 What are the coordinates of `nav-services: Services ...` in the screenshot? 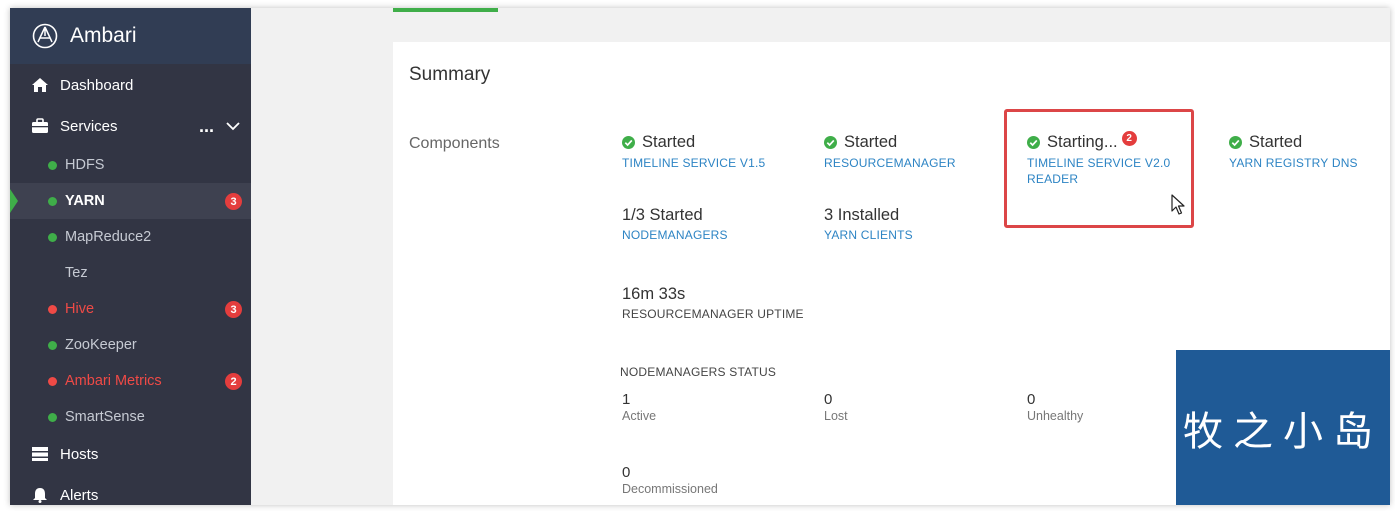 It's located at (130, 126).